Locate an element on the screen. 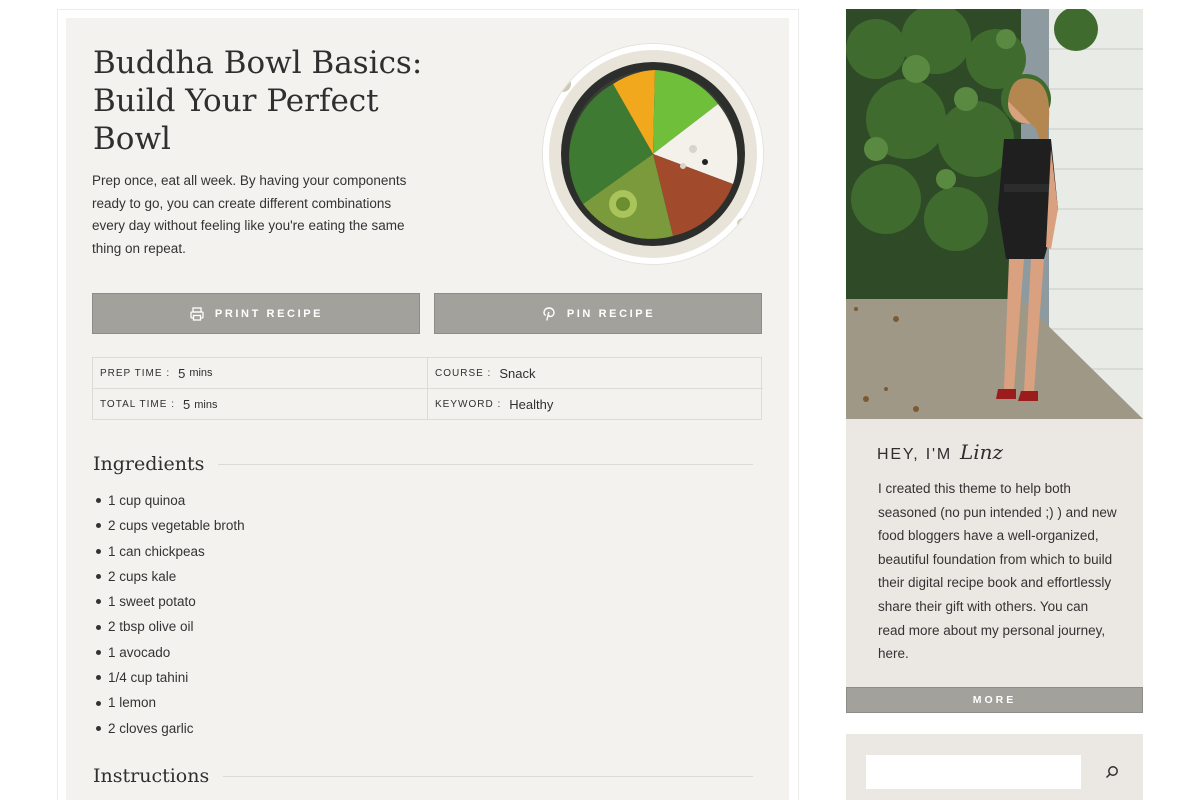 This screenshot has width=1200, height=800. printer-icon is located at coordinates (197, 313).